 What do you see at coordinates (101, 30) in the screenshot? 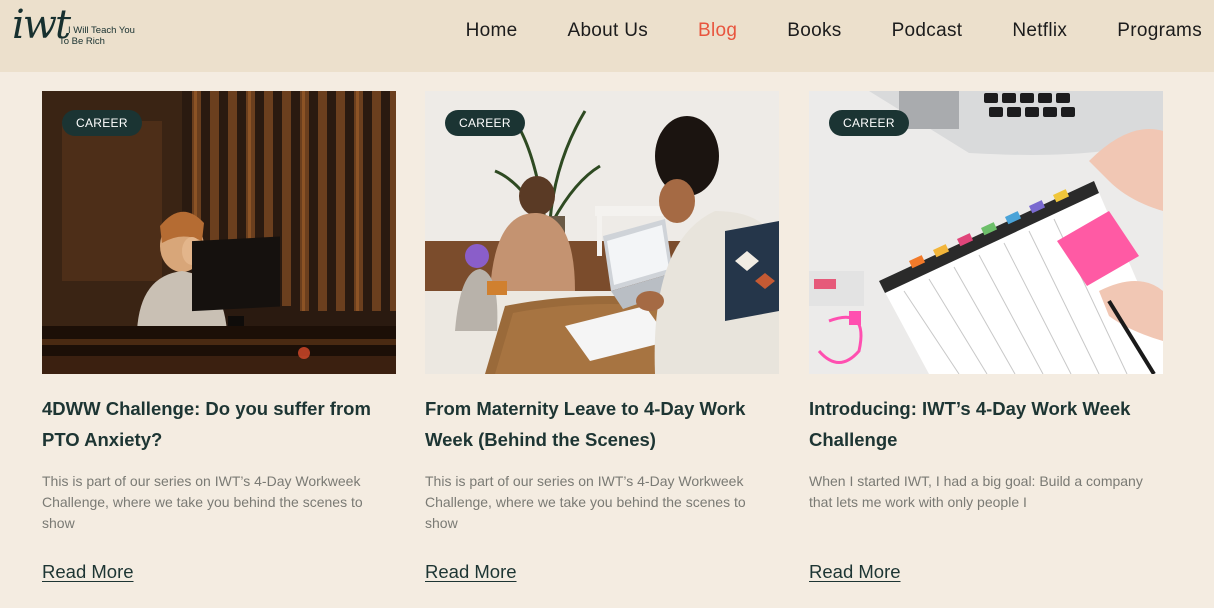
I see `logo-tagline-line1: I Will Teach You` at bounding box center [101, 30].